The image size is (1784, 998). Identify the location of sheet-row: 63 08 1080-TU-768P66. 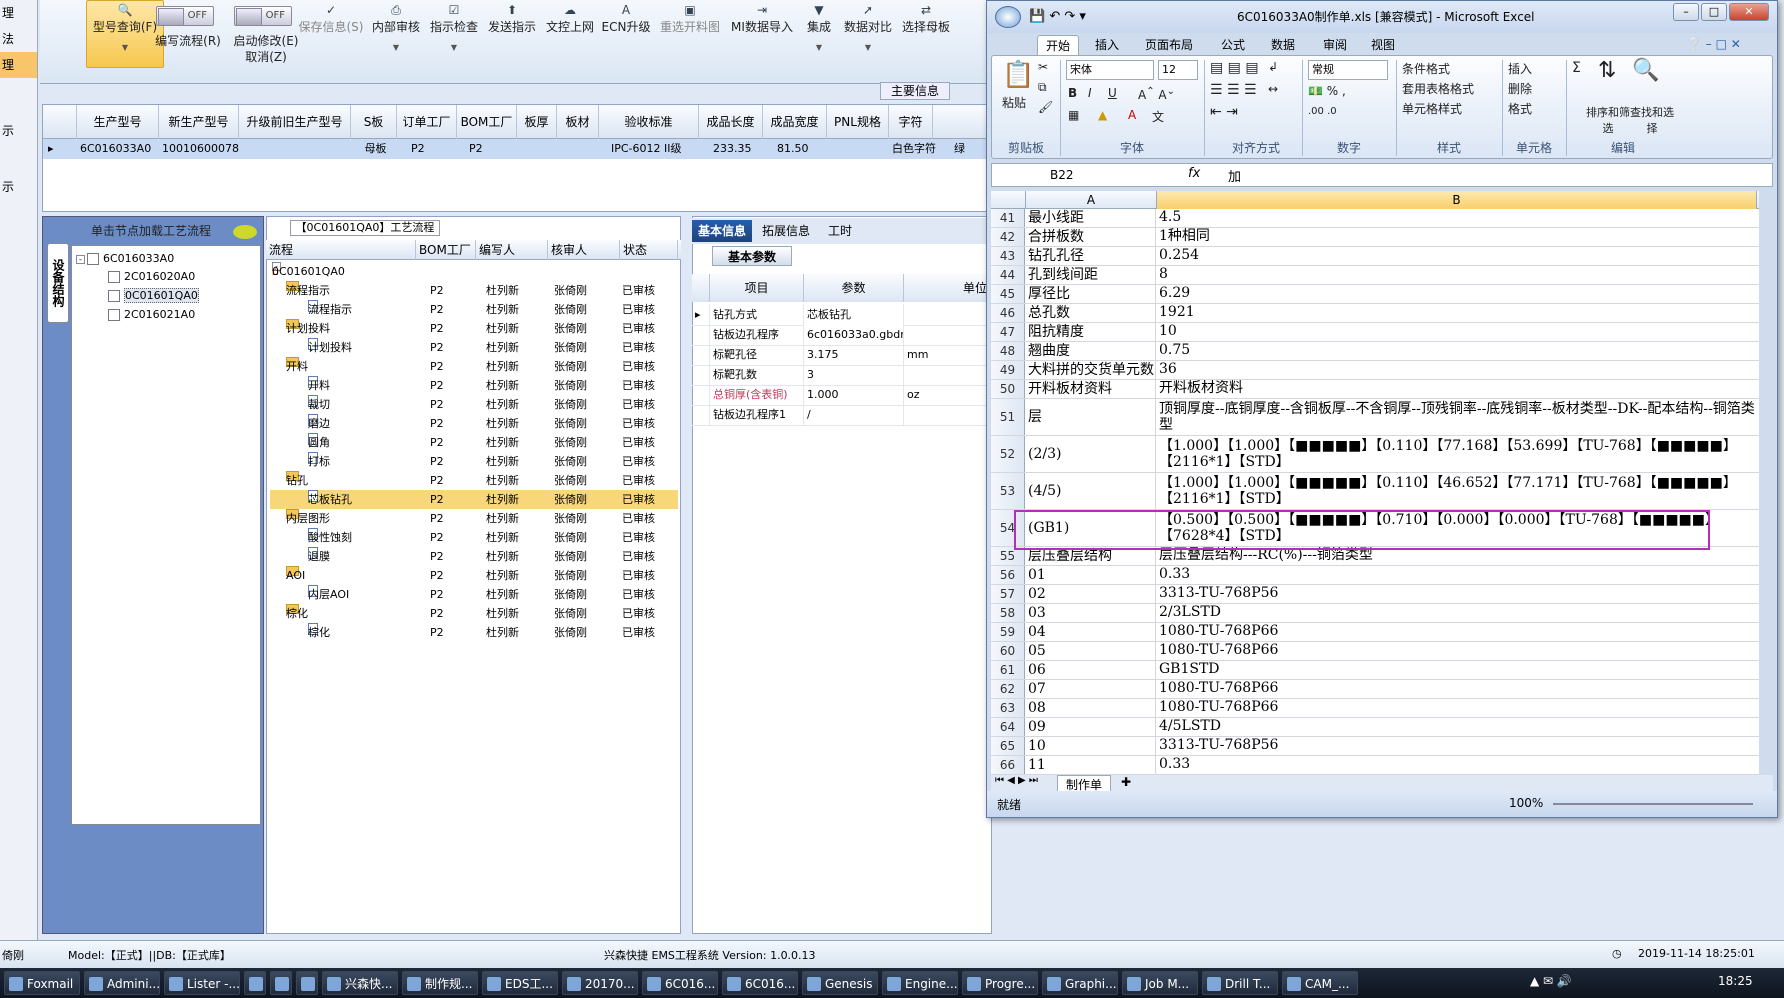
(1375, 708).